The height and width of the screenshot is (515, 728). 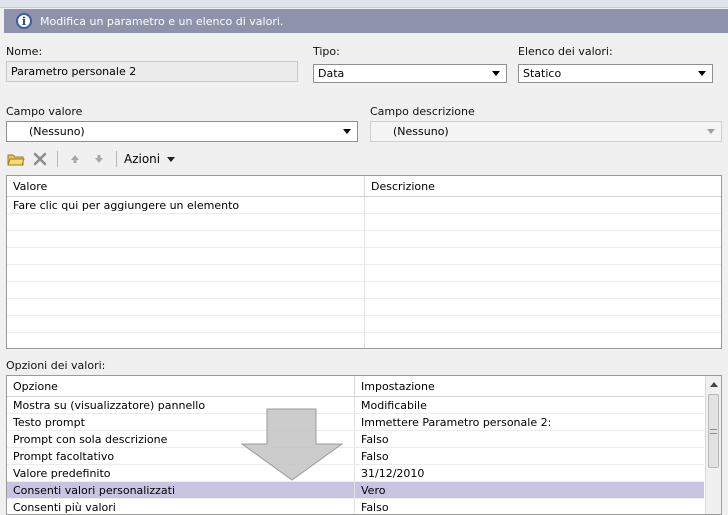 I want to click on options-scrollbar, so click(x=713, y=445).